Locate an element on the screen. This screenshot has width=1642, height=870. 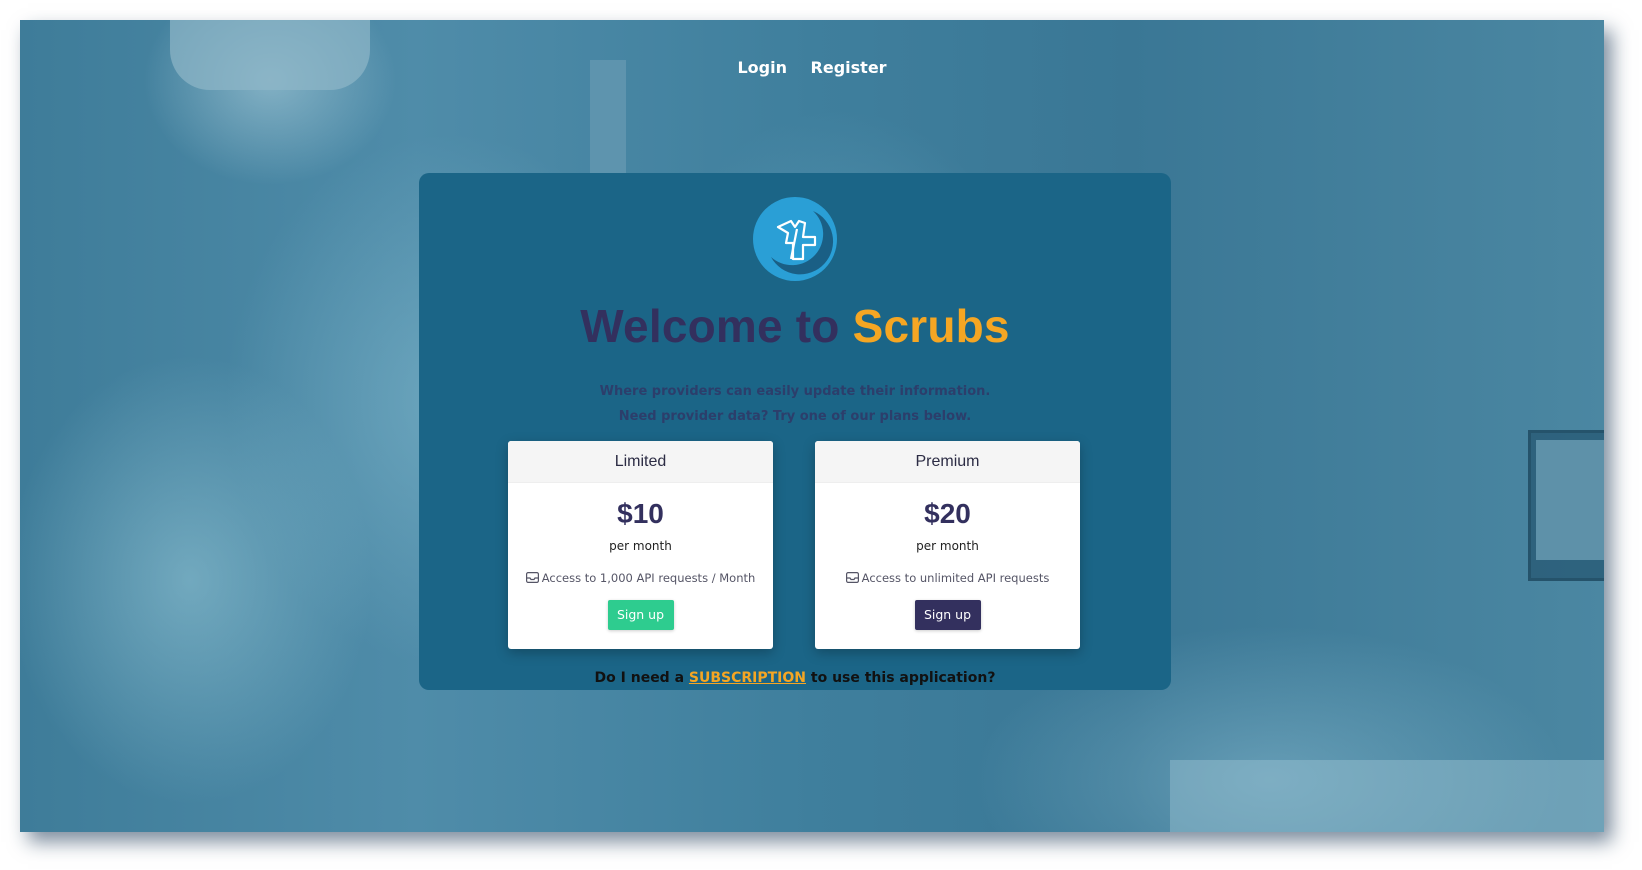
signup-limited-button: Sign up is located at coordinates (640, 615).